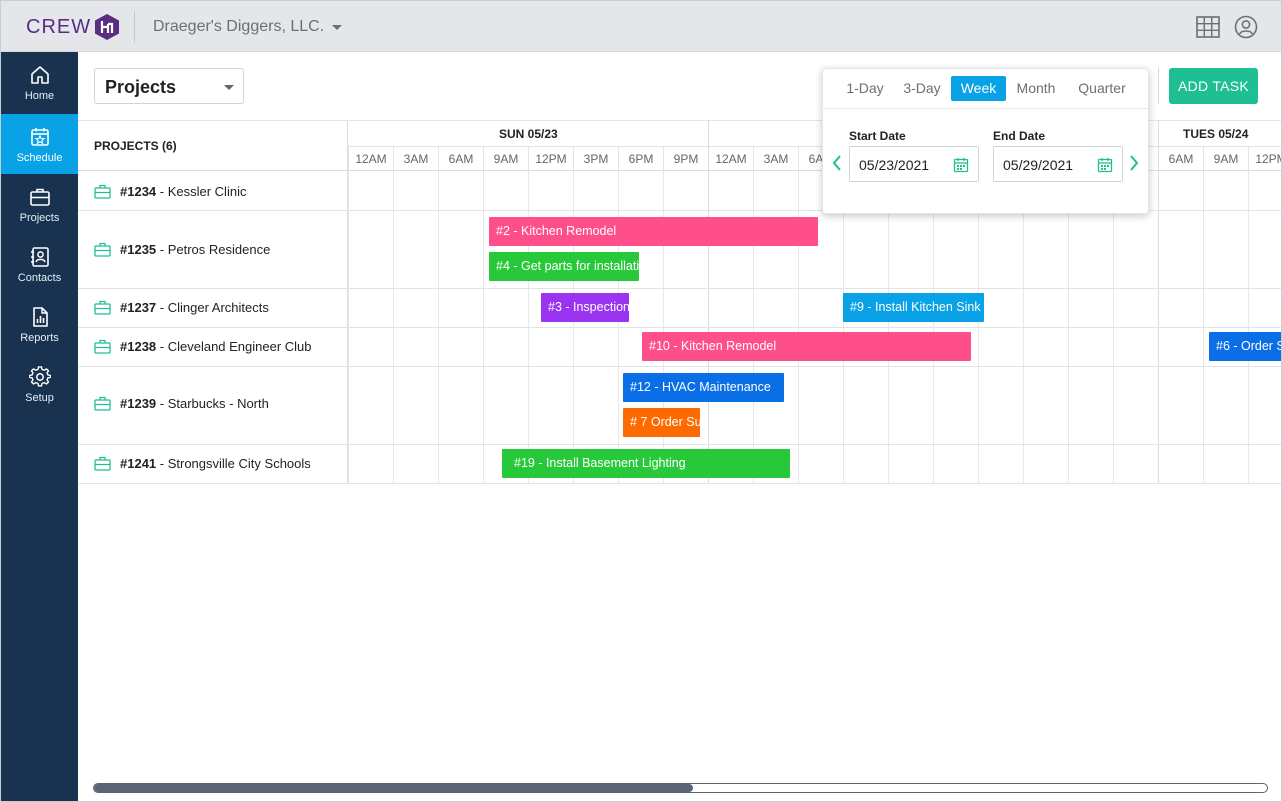  Describe the element at coordinates (39, 398) in the screenshot. I see `sidebar-item-label: Setup` at that location.